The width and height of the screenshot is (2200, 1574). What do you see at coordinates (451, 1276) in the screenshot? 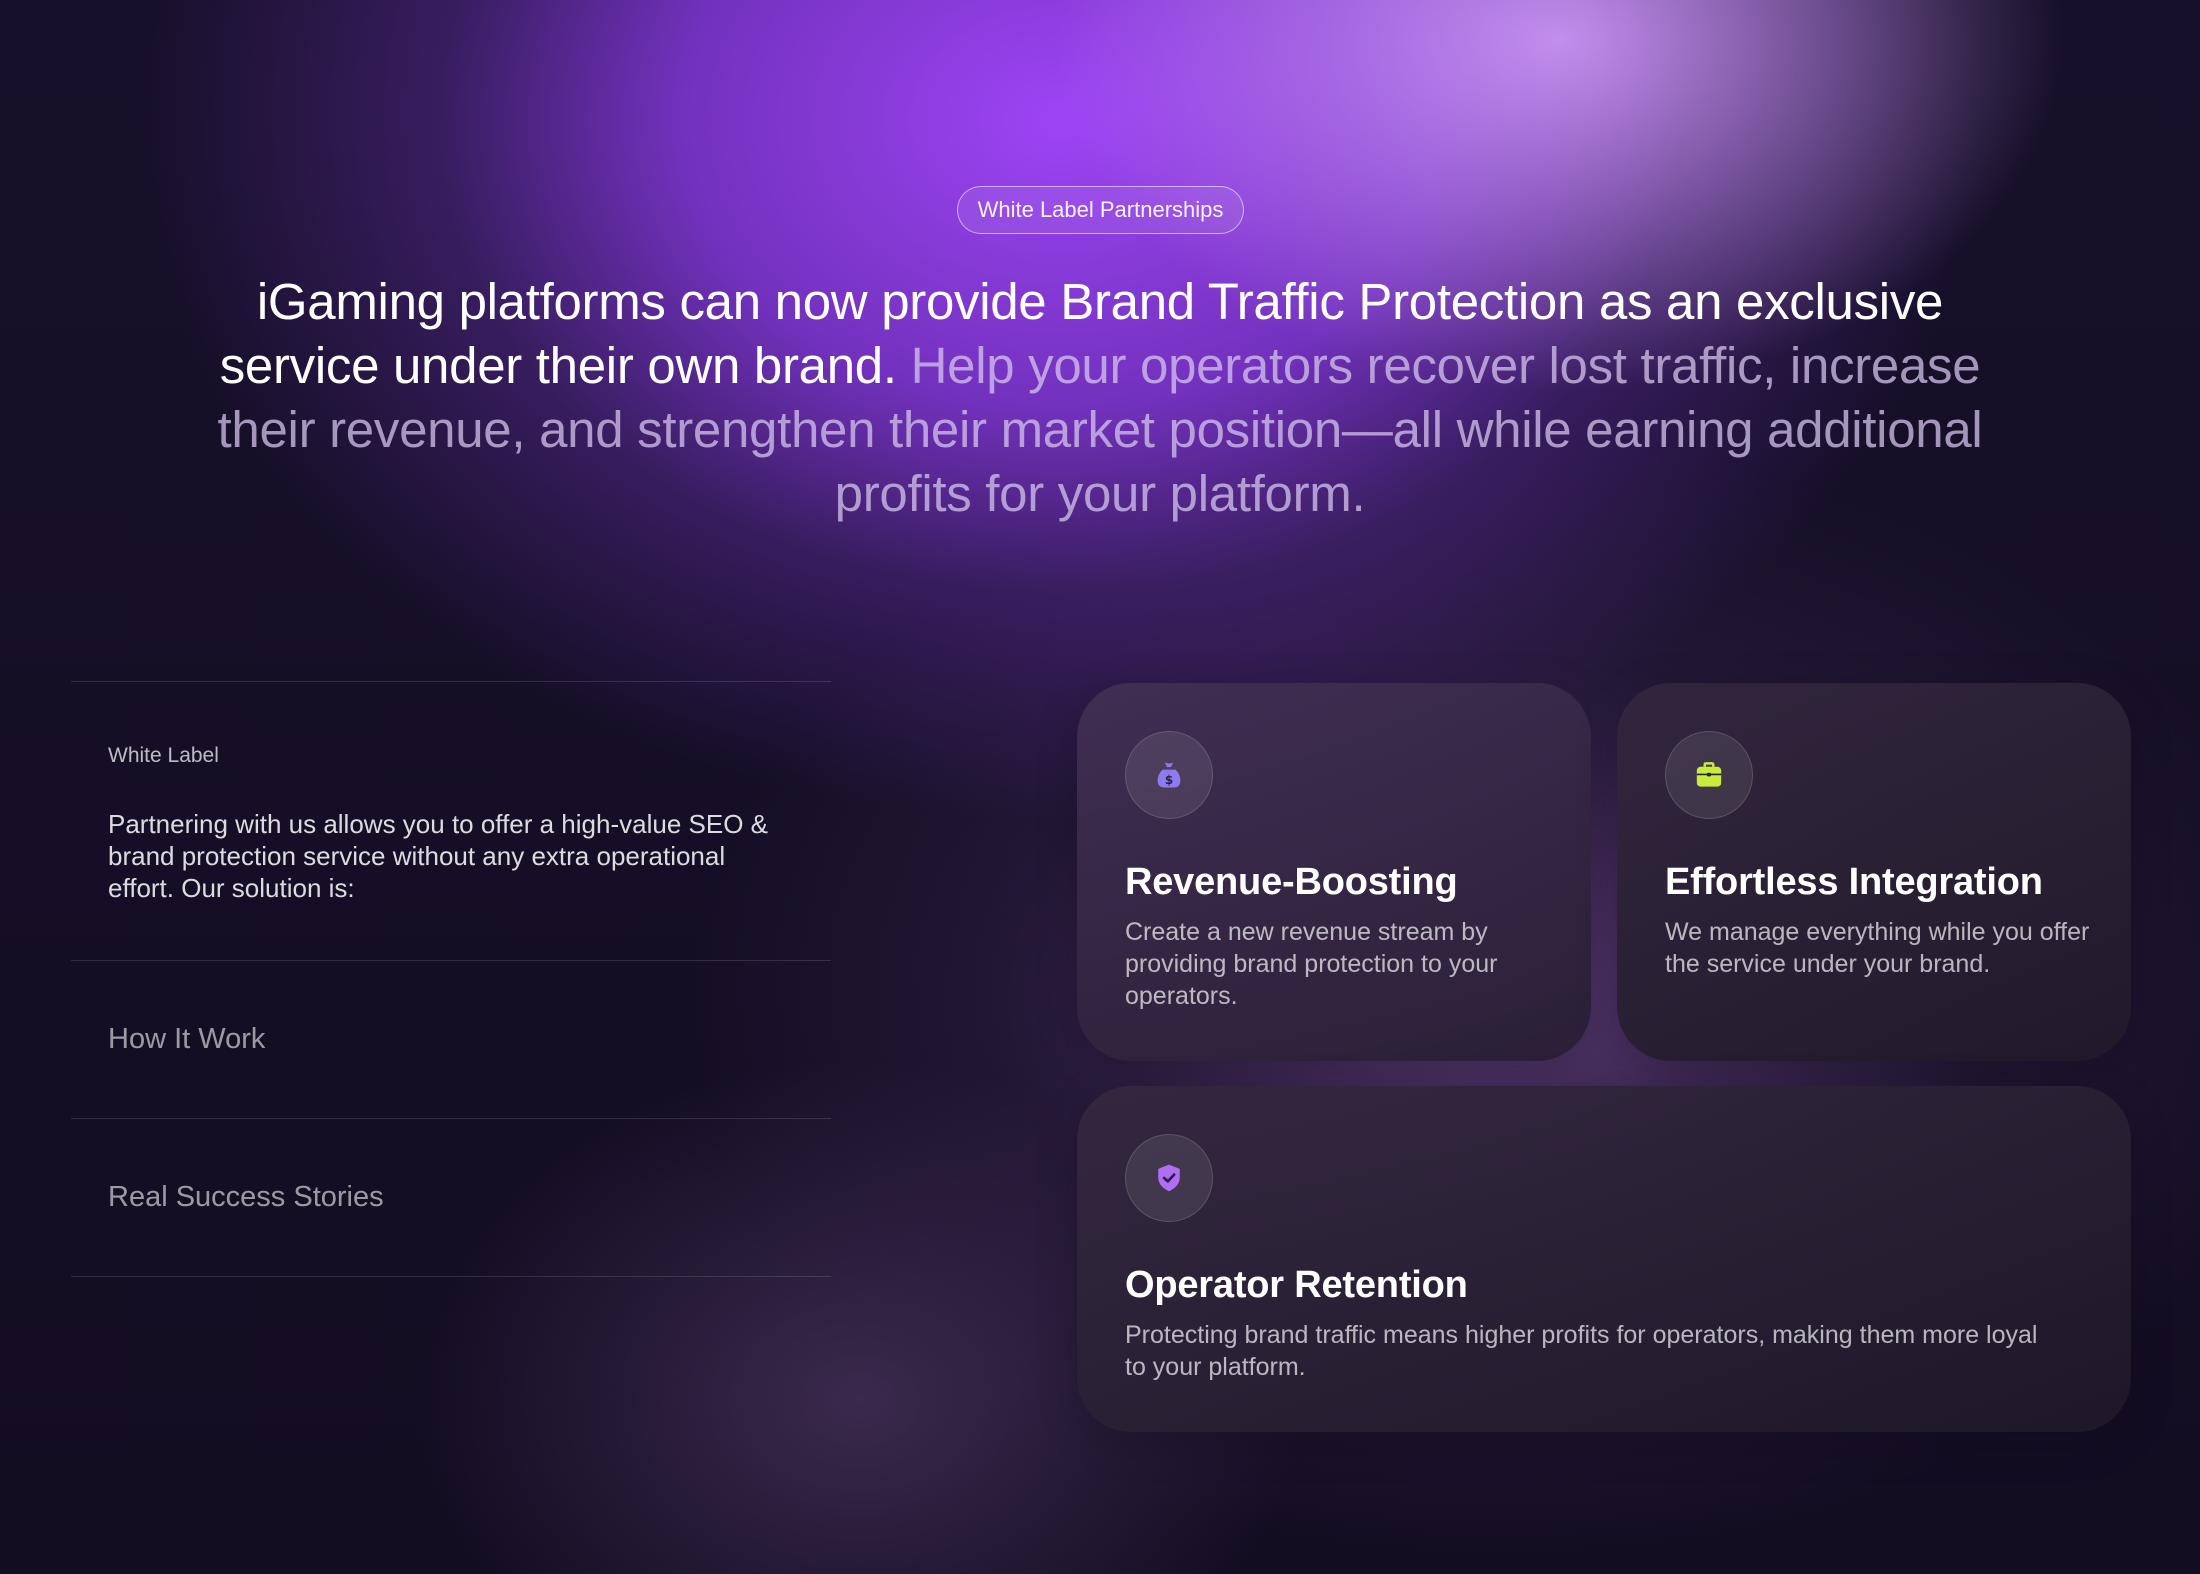
I see `divider` at bounding box center [451, 1276].